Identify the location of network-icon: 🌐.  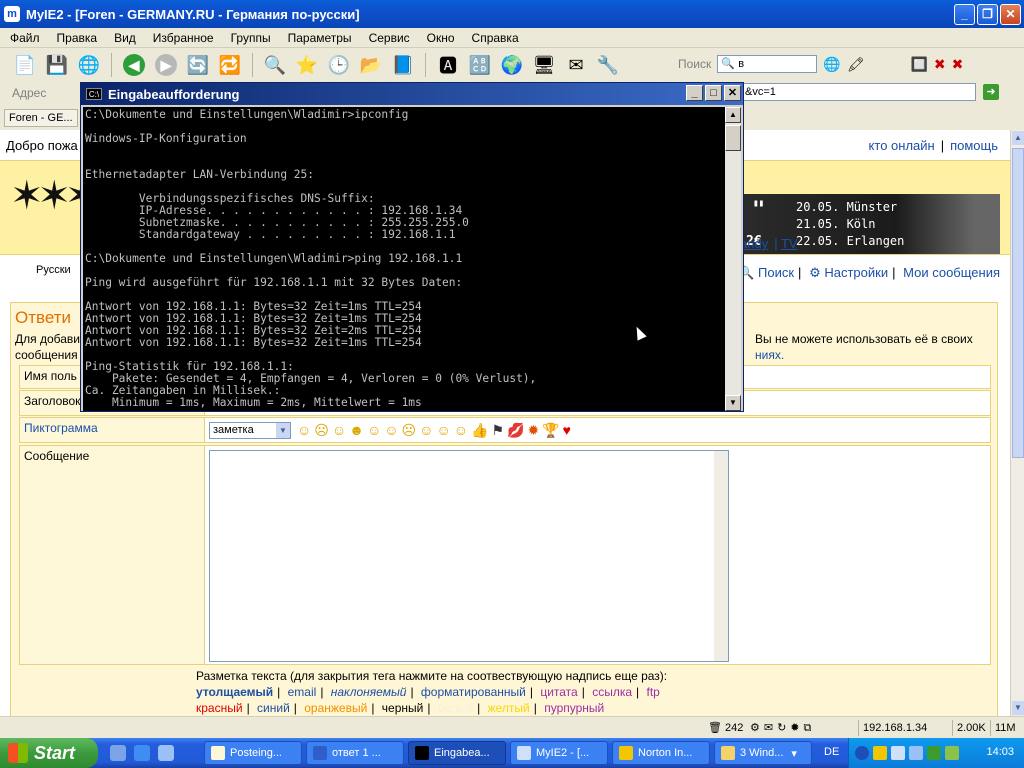
(89, 65).